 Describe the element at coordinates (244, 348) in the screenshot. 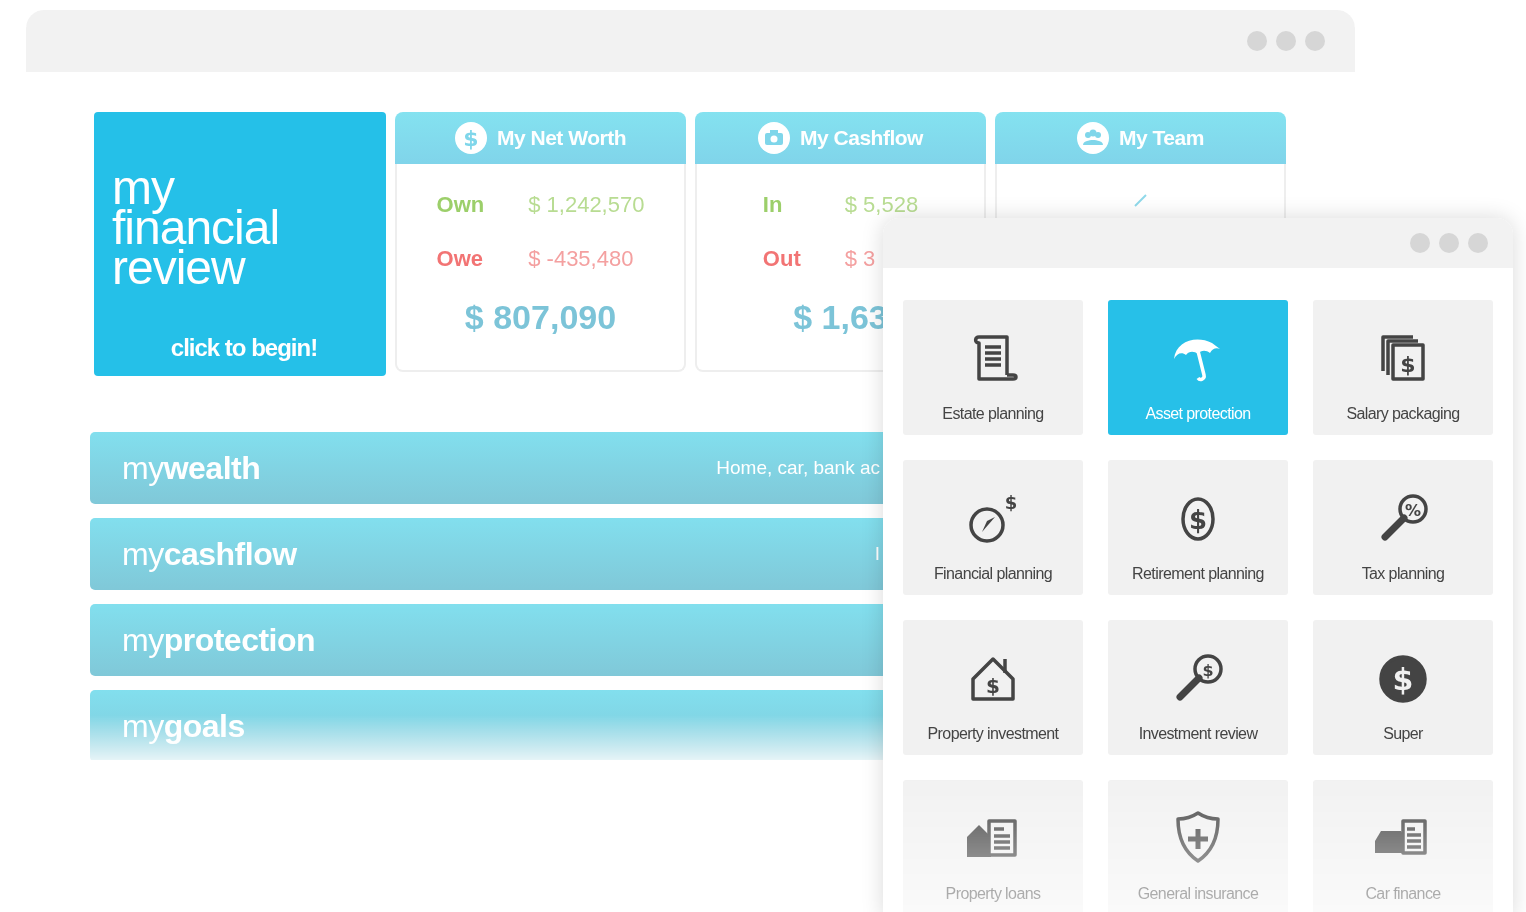

I see `begin-link: click to begin!` at that location.